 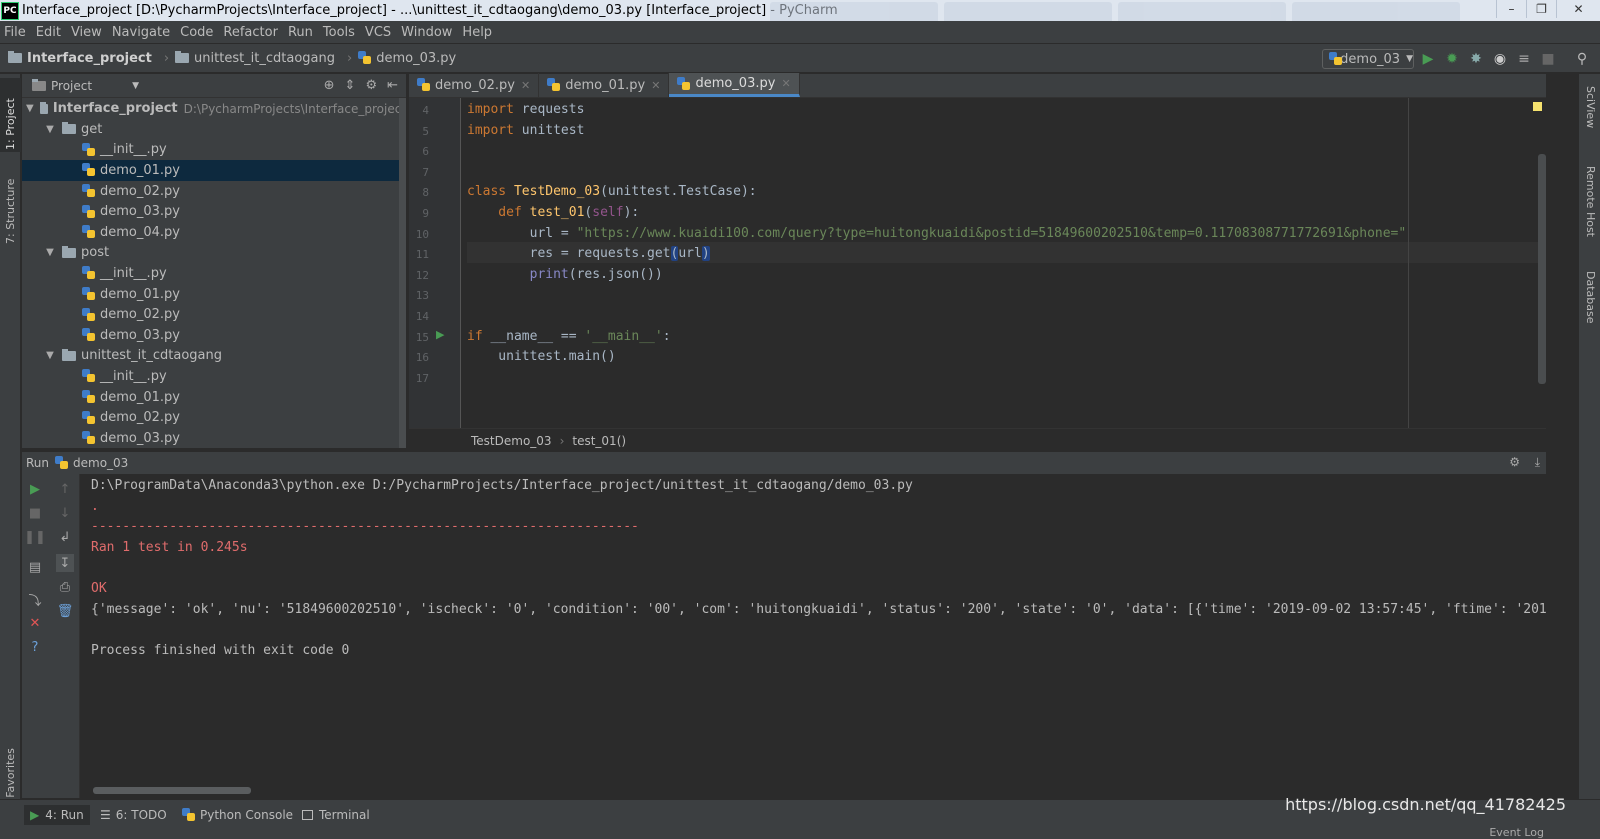 I want to click on run-toolbar: ▶ ↑ ■ ↓ ❚❚ ↲ ▤ ↧ ⎙ ⤵ 🗑 ✕ ?, so click(x=51, y=636).